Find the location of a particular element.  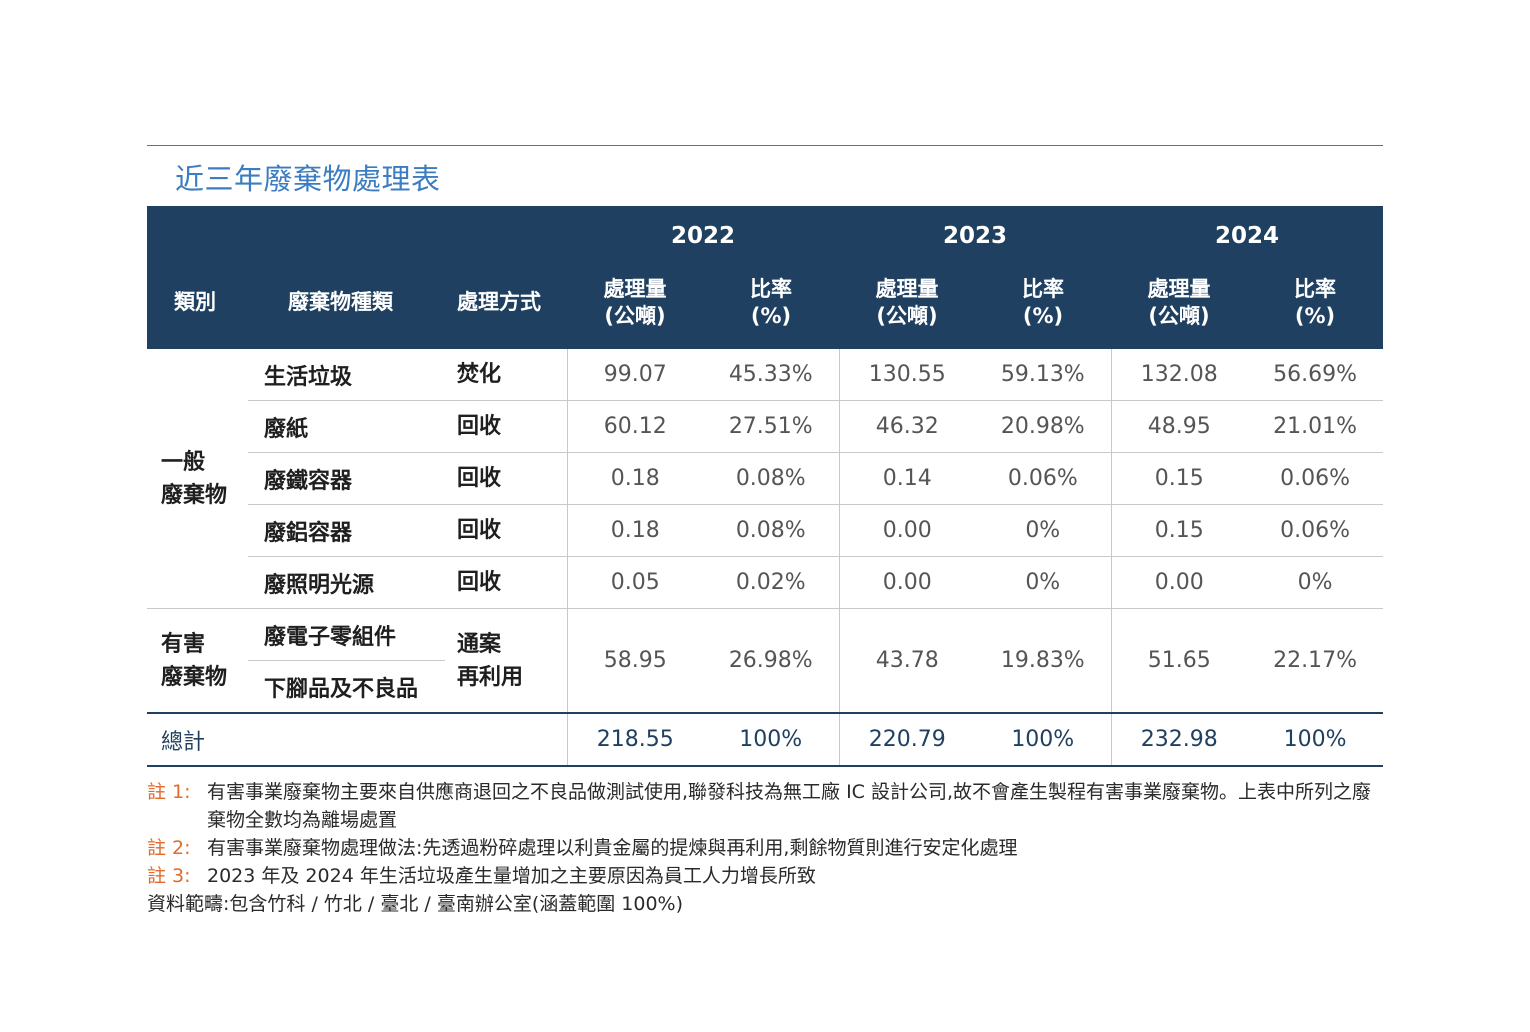

value-cell: 20.98% is located at coordinates (1043, 426).